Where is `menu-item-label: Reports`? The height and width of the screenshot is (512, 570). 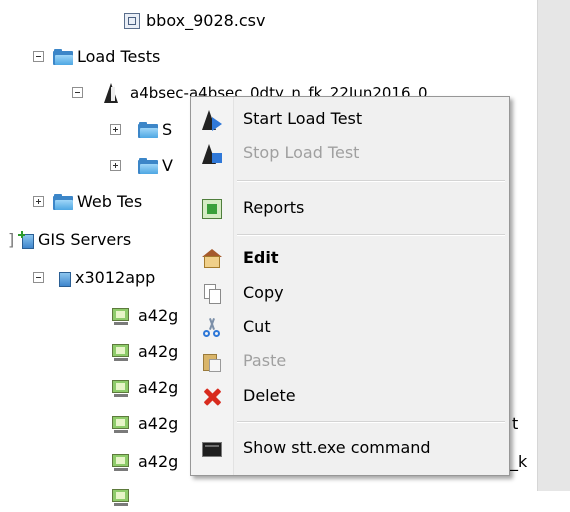
menu-item-label: Reports is located at coordinates (274, 207).